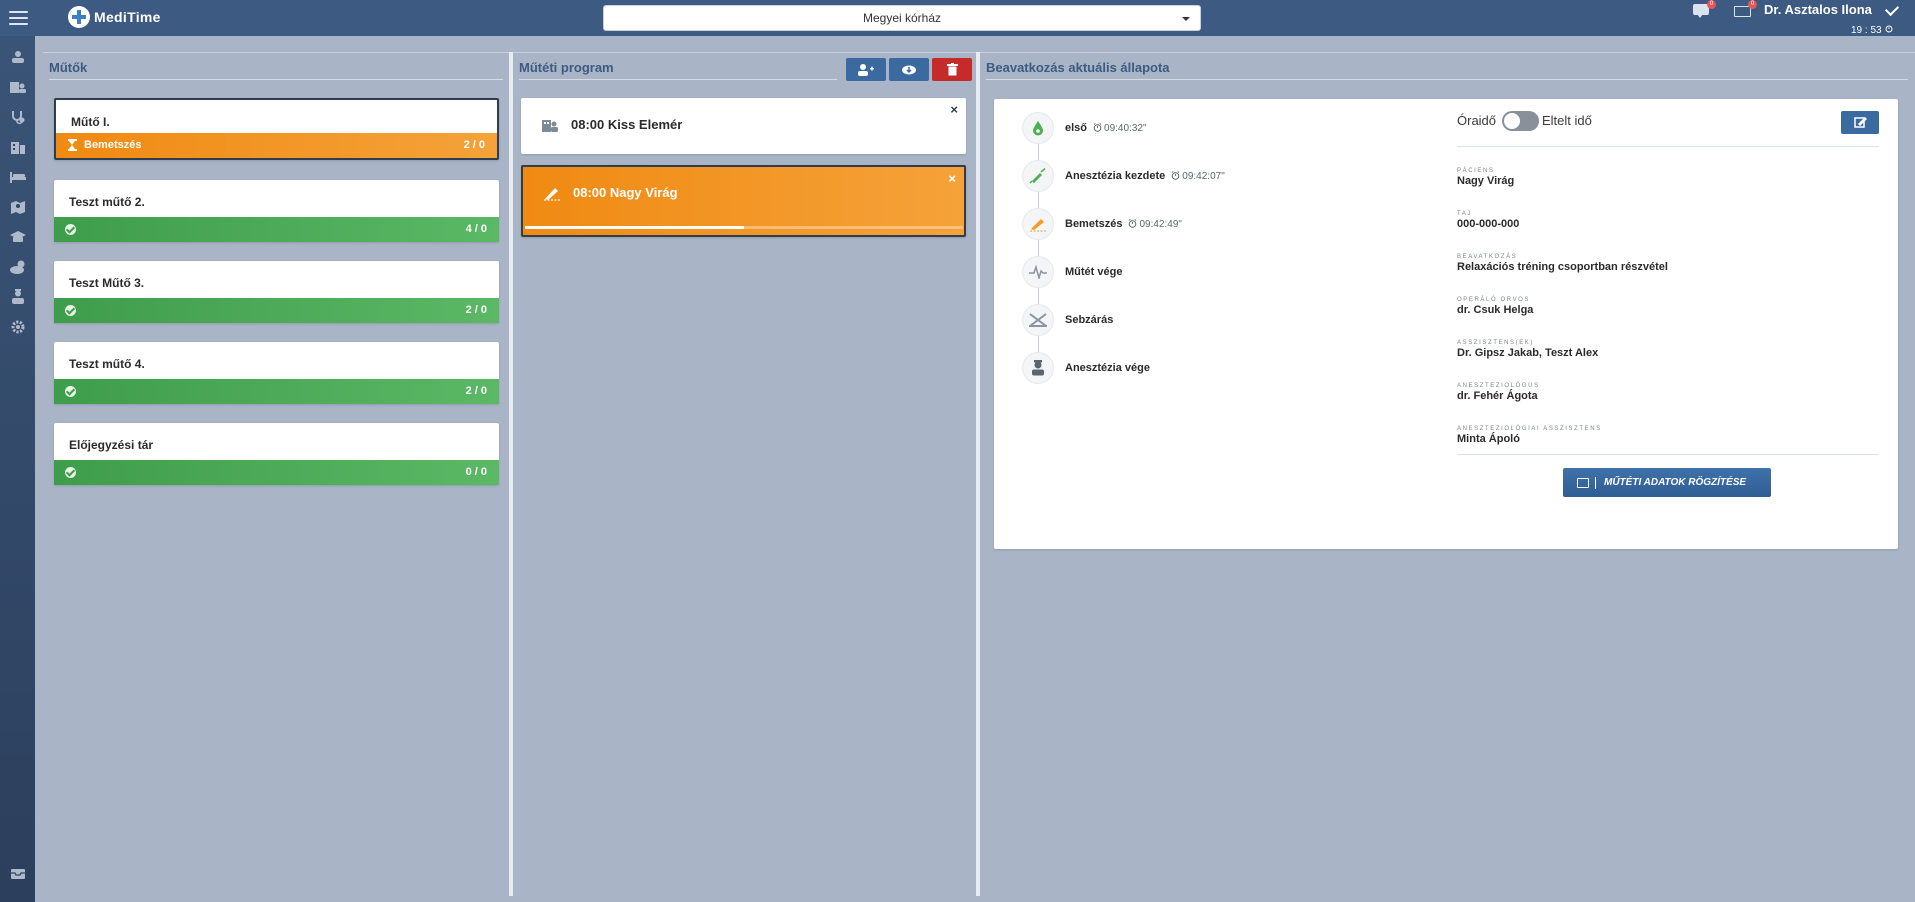 Image resolution: width=1915 pixels, height=902 pixels. What do you see at coordinates (1494, 300) in the screenshot?
I see `info-label: Operáló orvos` at bounding box center [1494, 300].